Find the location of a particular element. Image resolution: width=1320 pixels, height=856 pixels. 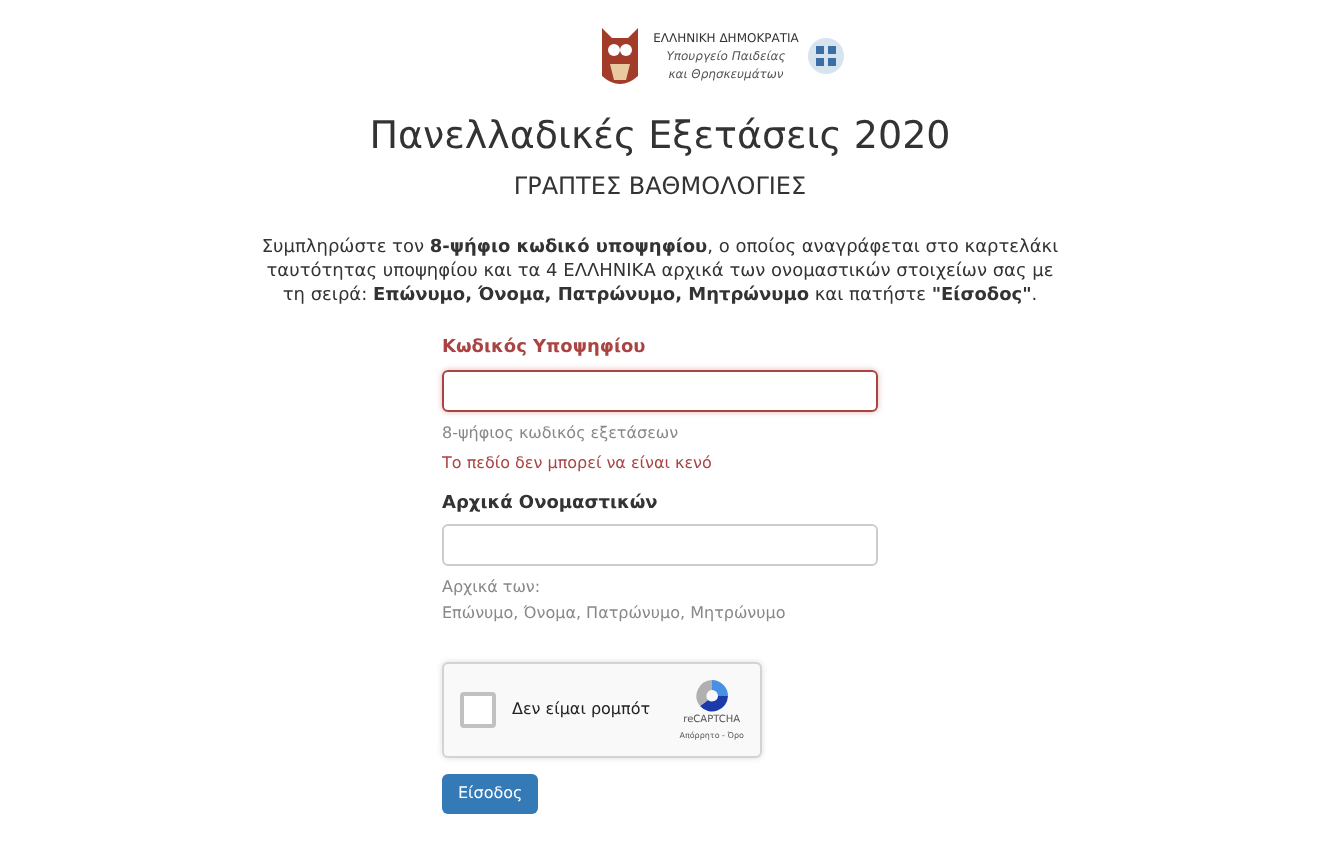

error-message: Το πεδίο δεν μπορεί να είναι κενό is located at coordinates (578, 463).